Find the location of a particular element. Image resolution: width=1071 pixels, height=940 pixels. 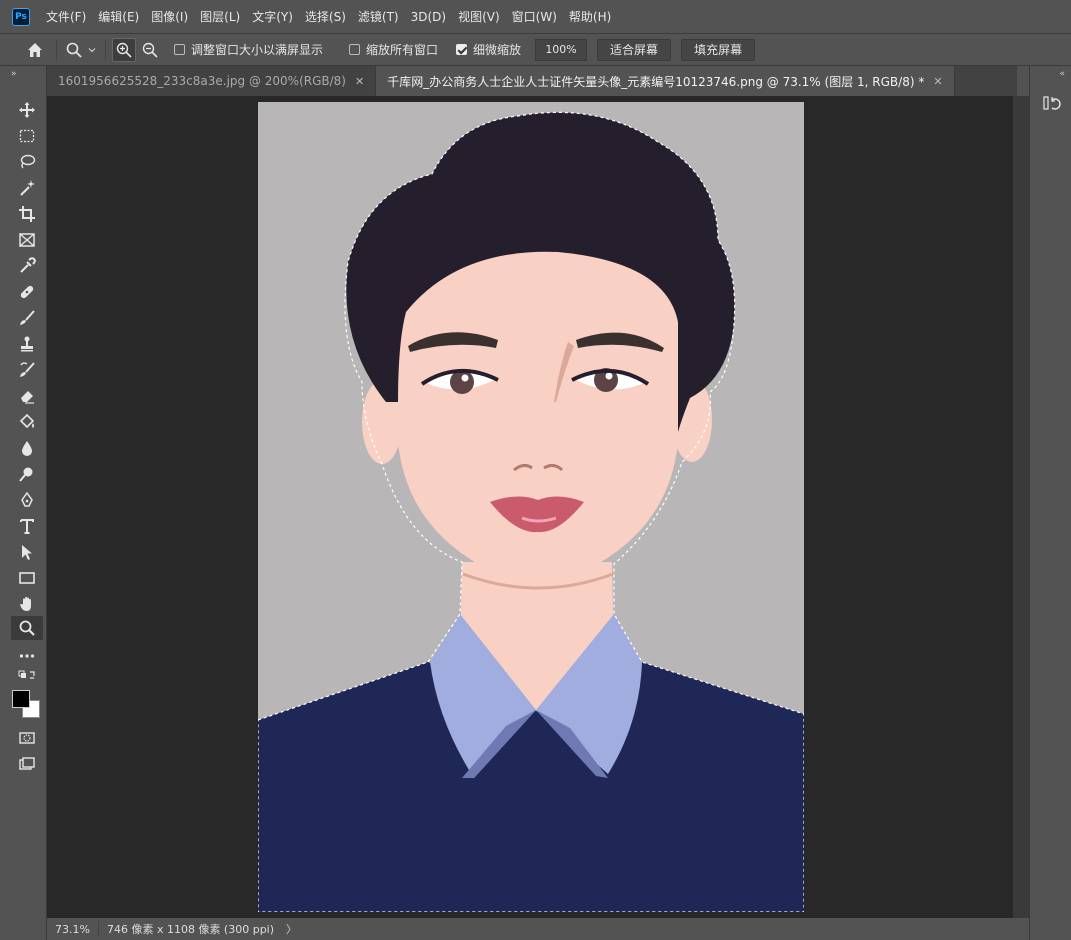

menu-3d: 3D(D) is located at coordinates (428, 17).